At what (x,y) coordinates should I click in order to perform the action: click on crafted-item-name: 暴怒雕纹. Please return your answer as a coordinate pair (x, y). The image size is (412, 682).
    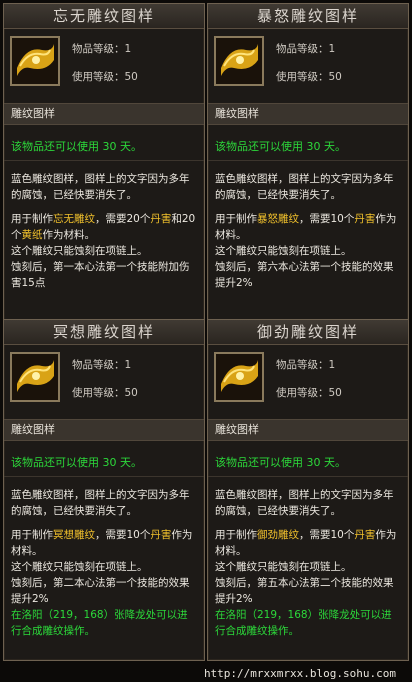
    Looking at the image, I should click on (278, 219).